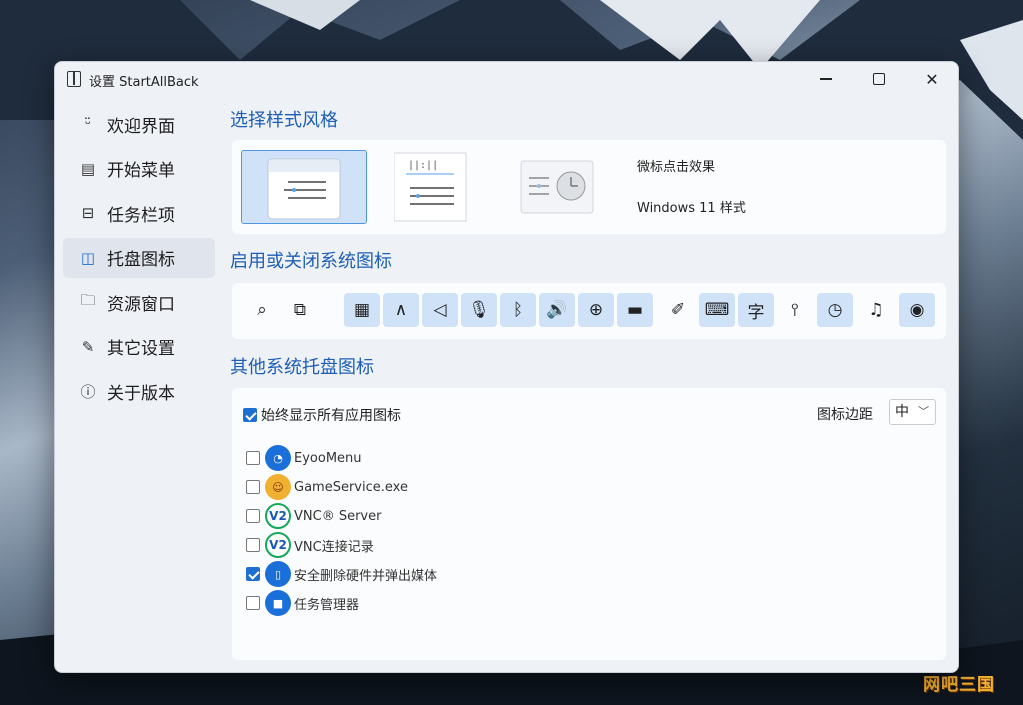 This screenshot has height=705, width=1023. I want to click on list-item: V2 VNC连接记录, so click(310, 545).